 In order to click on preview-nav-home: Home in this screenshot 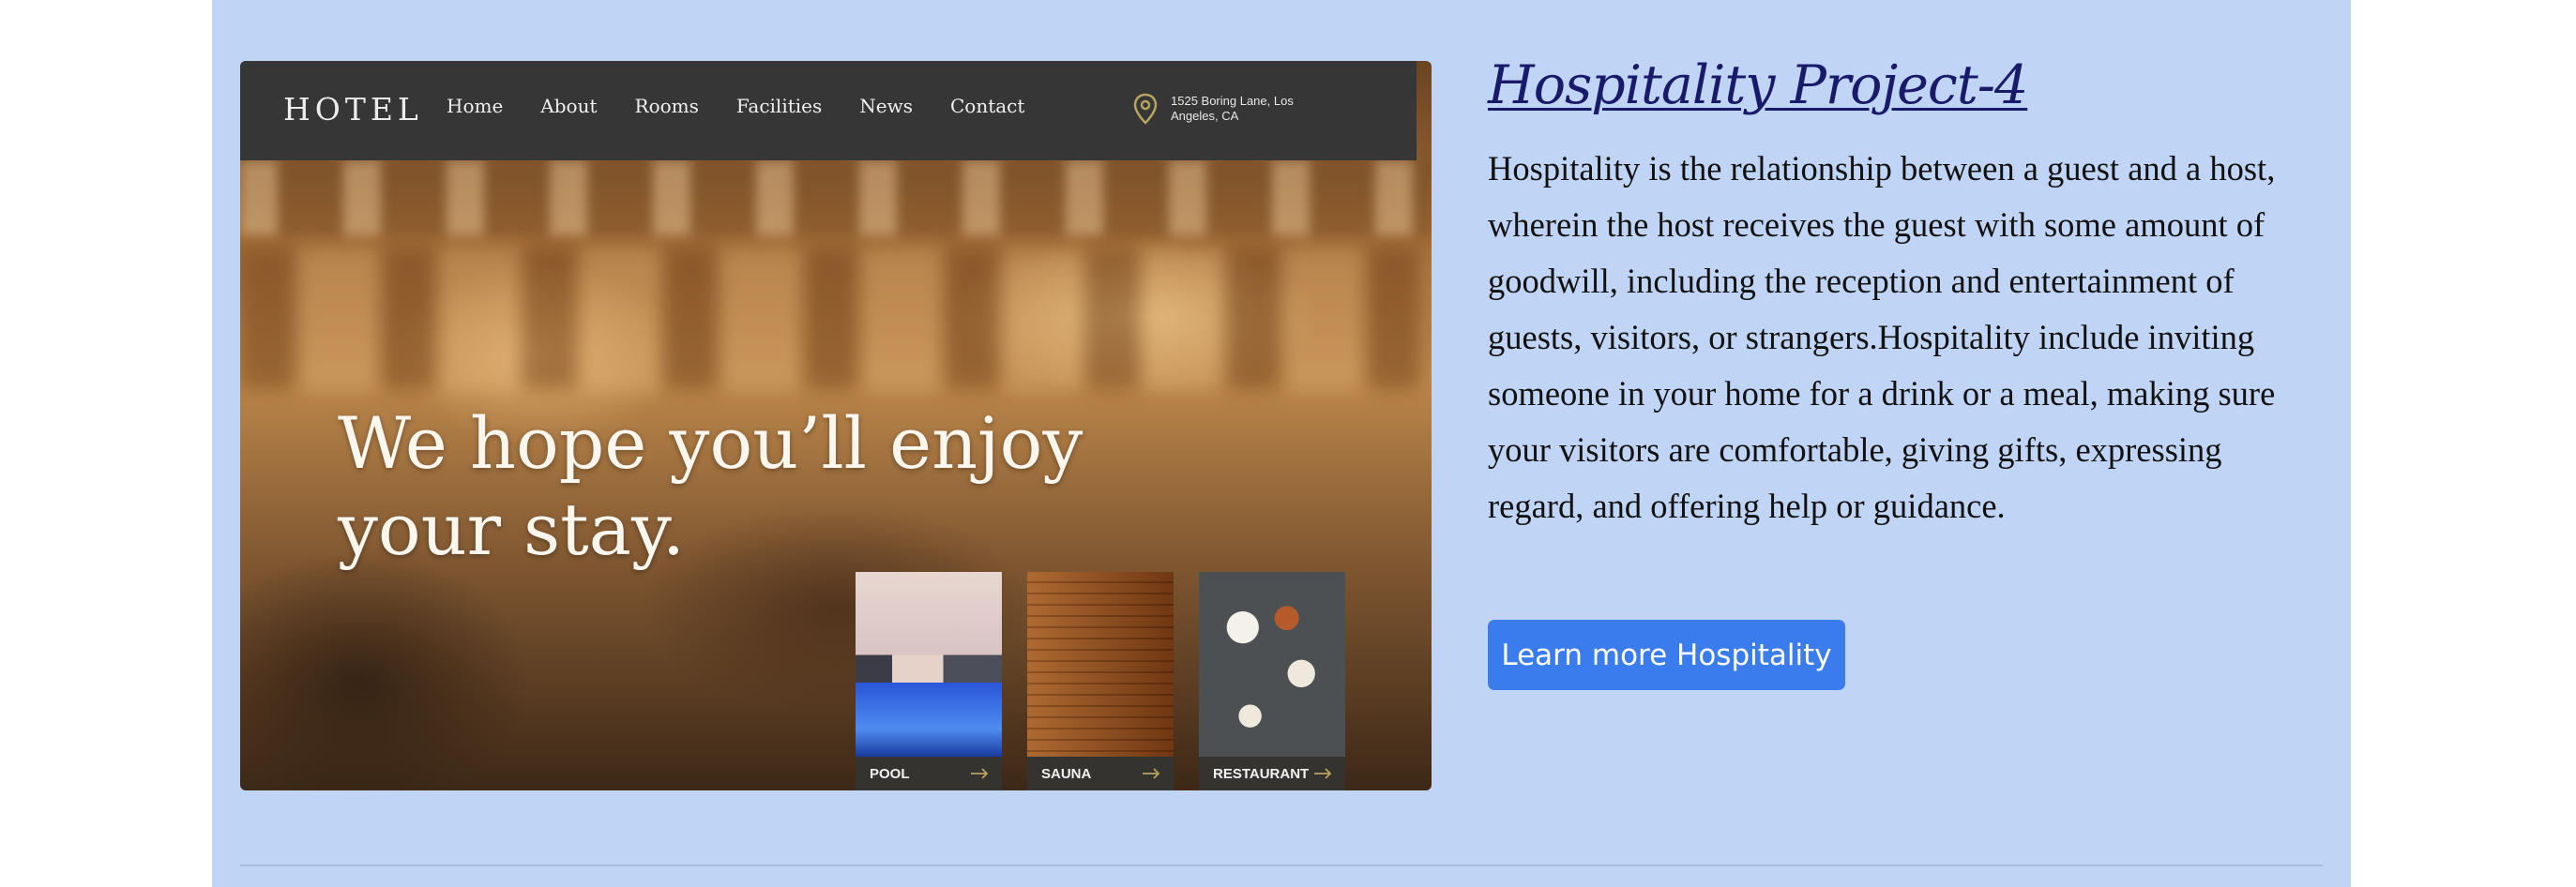, I will do `click(475, 106)`.